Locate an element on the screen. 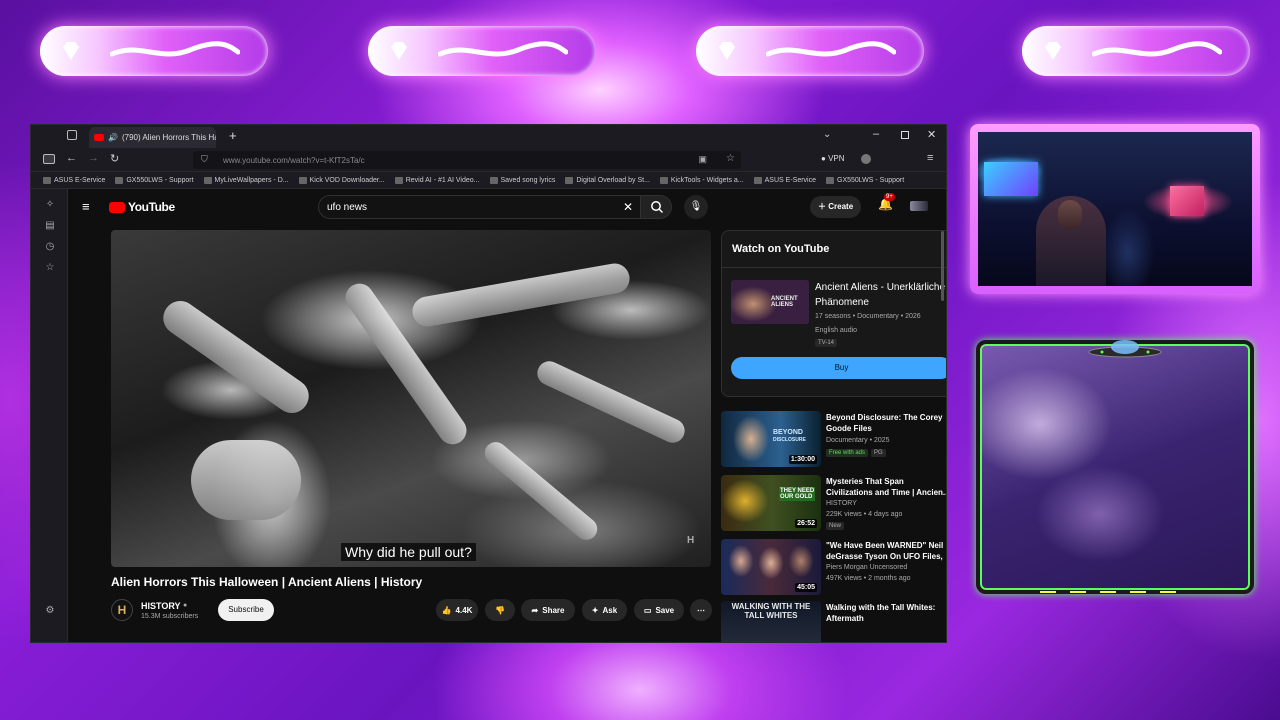  video-thumbnail: BEYOND DISCLOSURE 1:30:00 is located at coordinates (771, 439).